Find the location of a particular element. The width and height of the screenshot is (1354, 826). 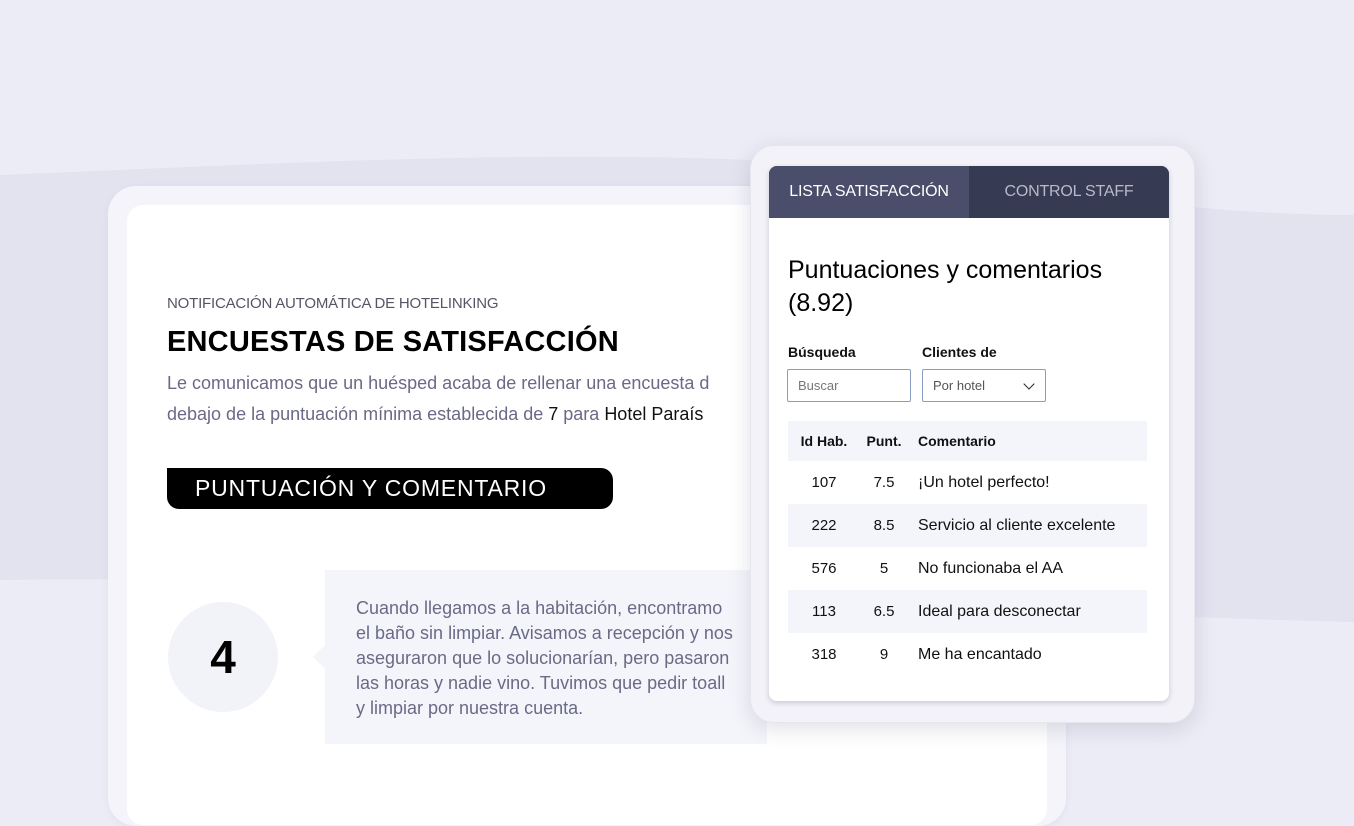

cell-comment: Me ha encantado is located at coordinates (980, 654).